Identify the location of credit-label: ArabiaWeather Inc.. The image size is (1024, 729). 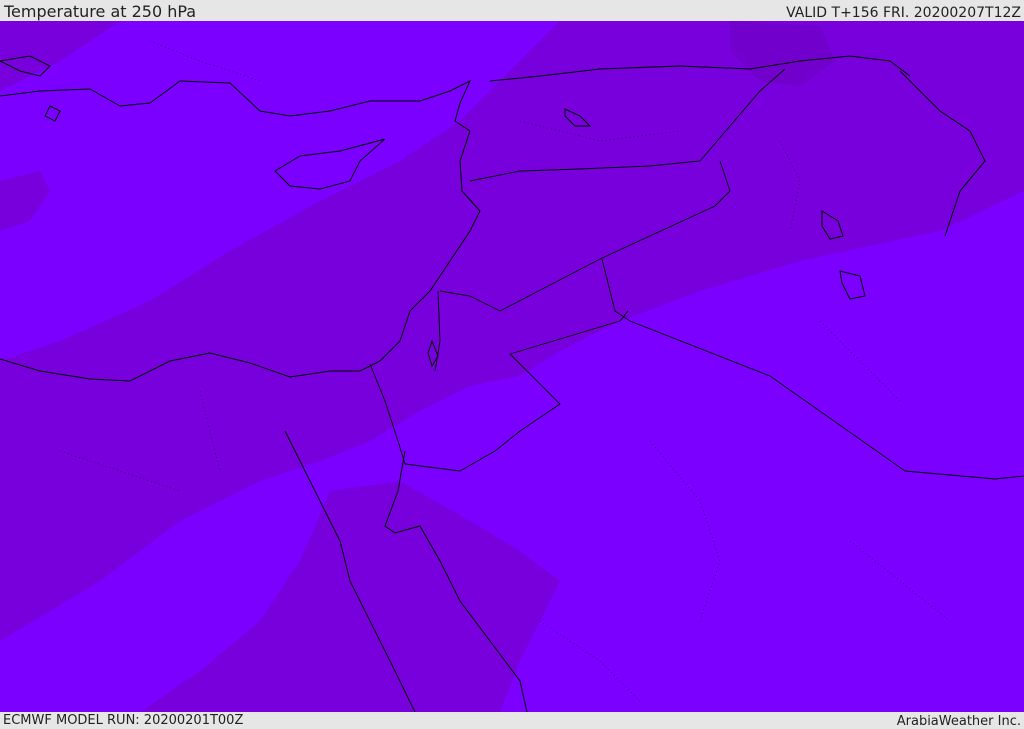
(958, 721).